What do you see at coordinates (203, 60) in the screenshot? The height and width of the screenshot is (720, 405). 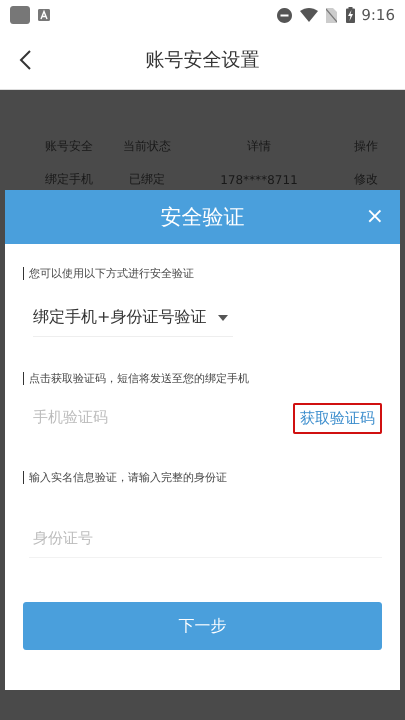 I see `page-title: 账号安全设置` at bounding box center [203, 60].